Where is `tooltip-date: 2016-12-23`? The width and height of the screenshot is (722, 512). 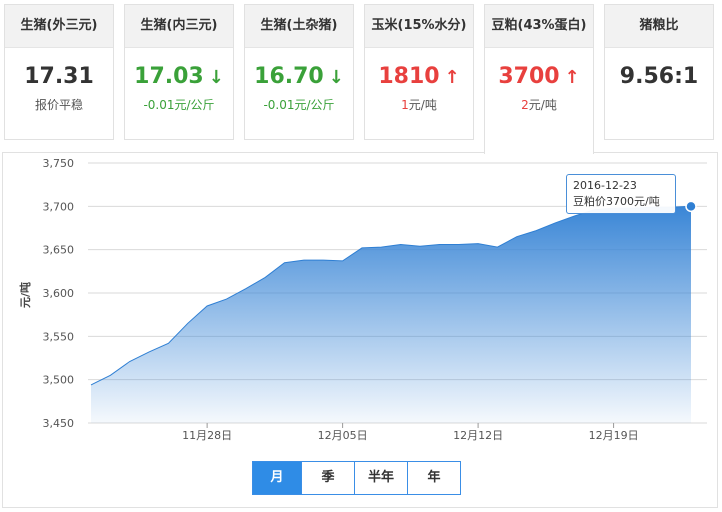
tooltip-date: 2016-12-23 is located at coordinates (605, 185).